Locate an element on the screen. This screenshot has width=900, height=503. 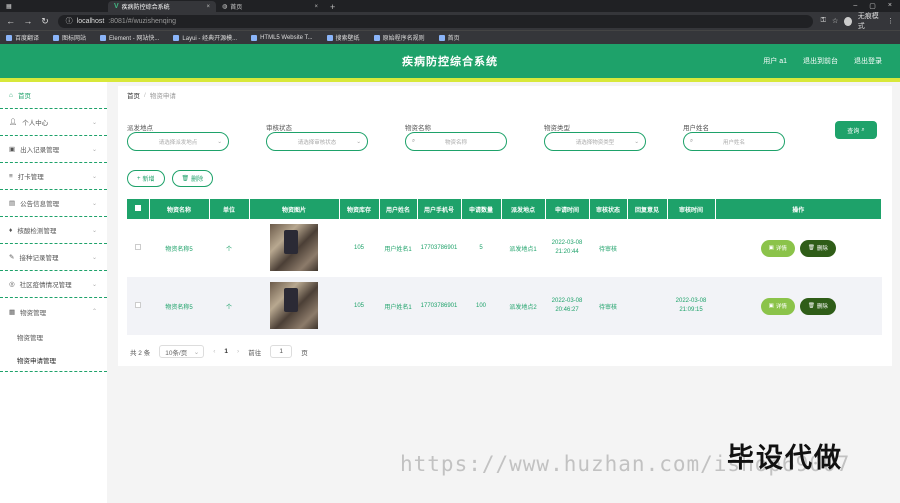
minimize-icon: – is located at coordinates (855, 6).